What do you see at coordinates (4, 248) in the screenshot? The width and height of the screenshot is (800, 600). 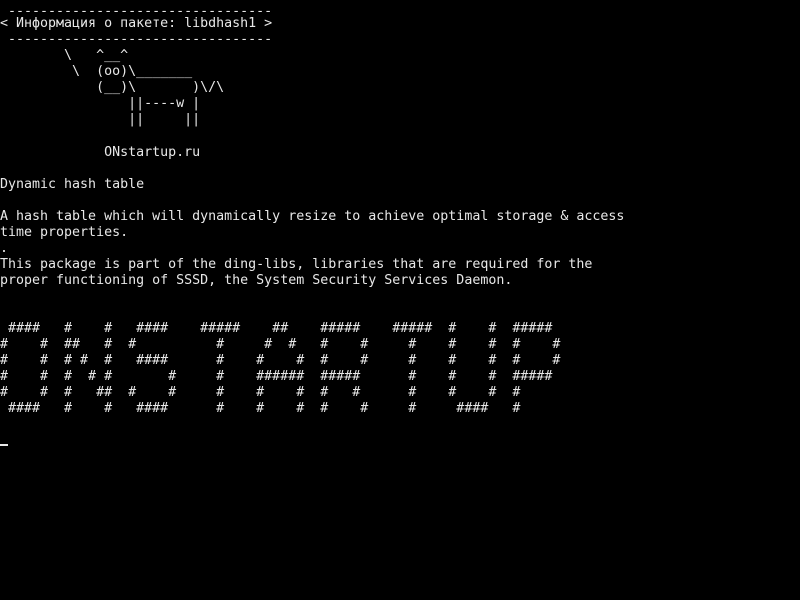 I see `package-description-line: .` at bounding box center [4, 248].